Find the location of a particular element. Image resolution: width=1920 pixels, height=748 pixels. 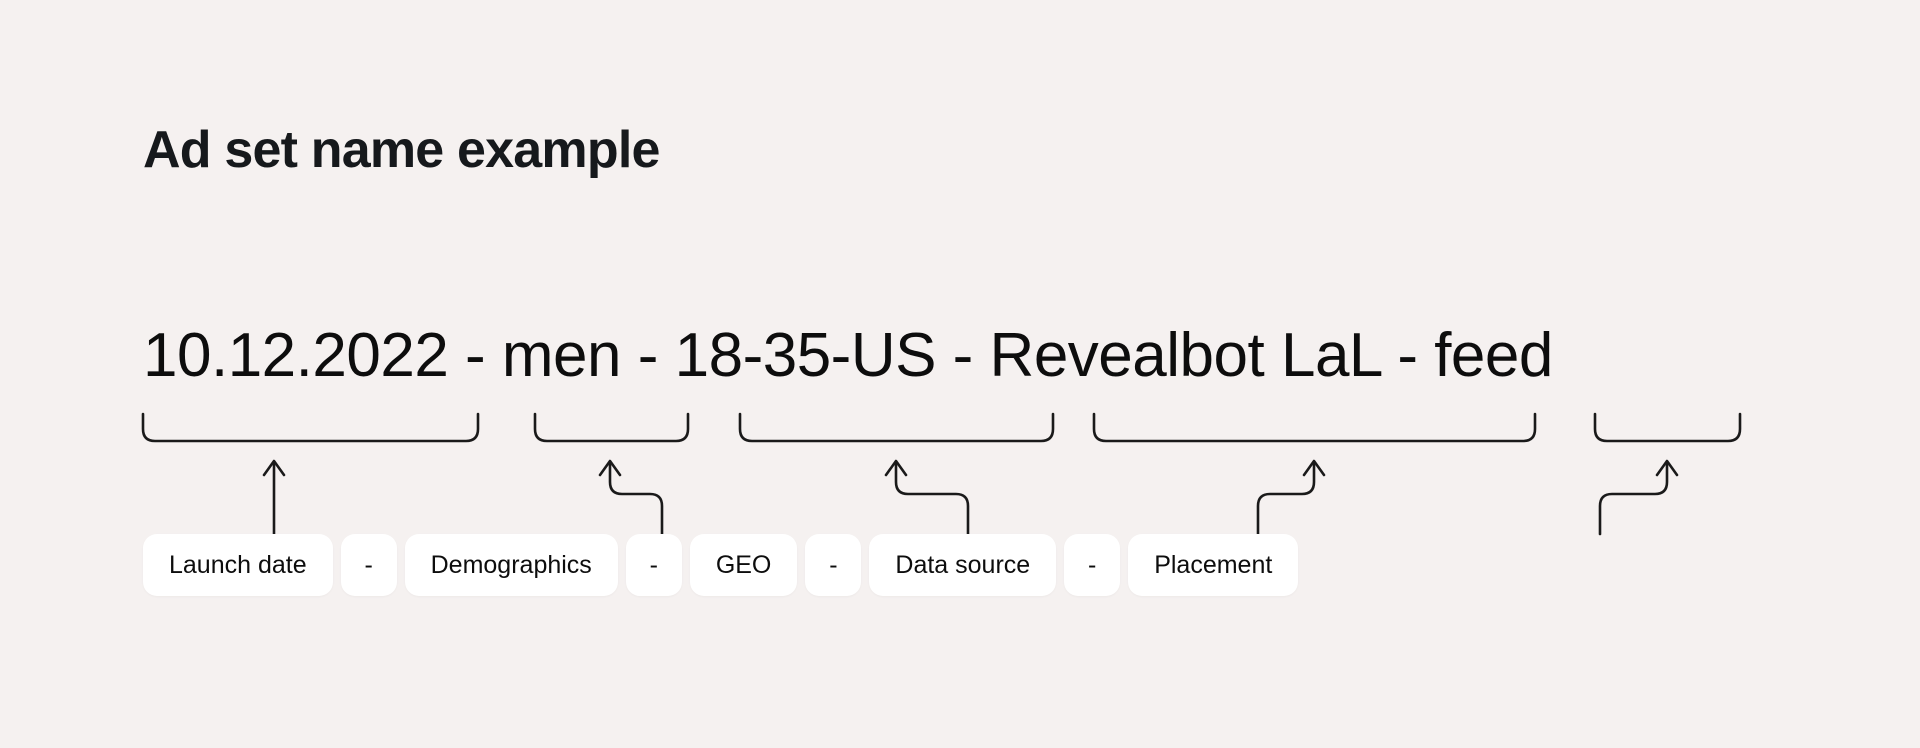

arrow-demographics is located at coordinates (636, 498).